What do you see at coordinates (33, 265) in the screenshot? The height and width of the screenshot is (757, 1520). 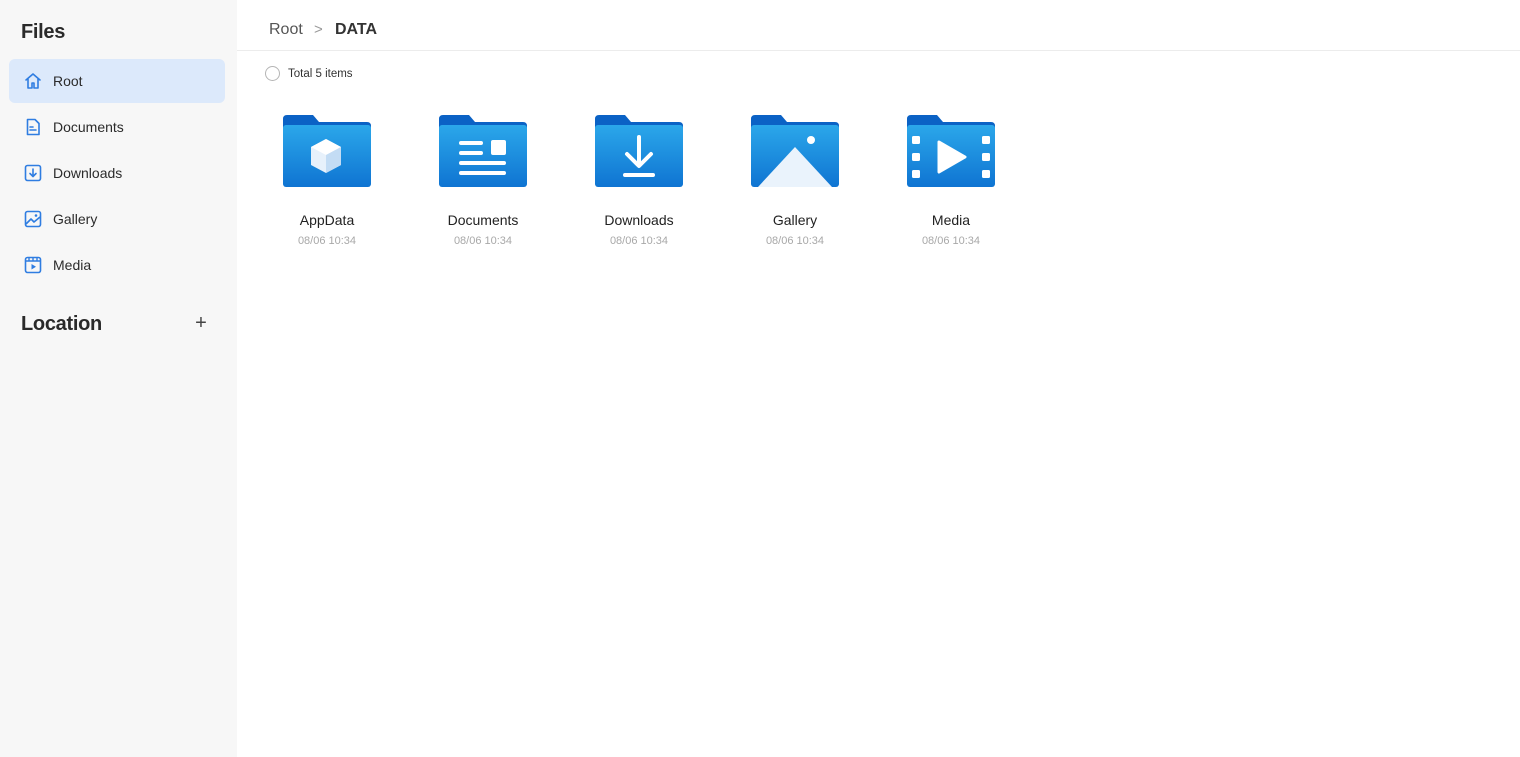 I see `video-icon` at bounding box center [33, 265].